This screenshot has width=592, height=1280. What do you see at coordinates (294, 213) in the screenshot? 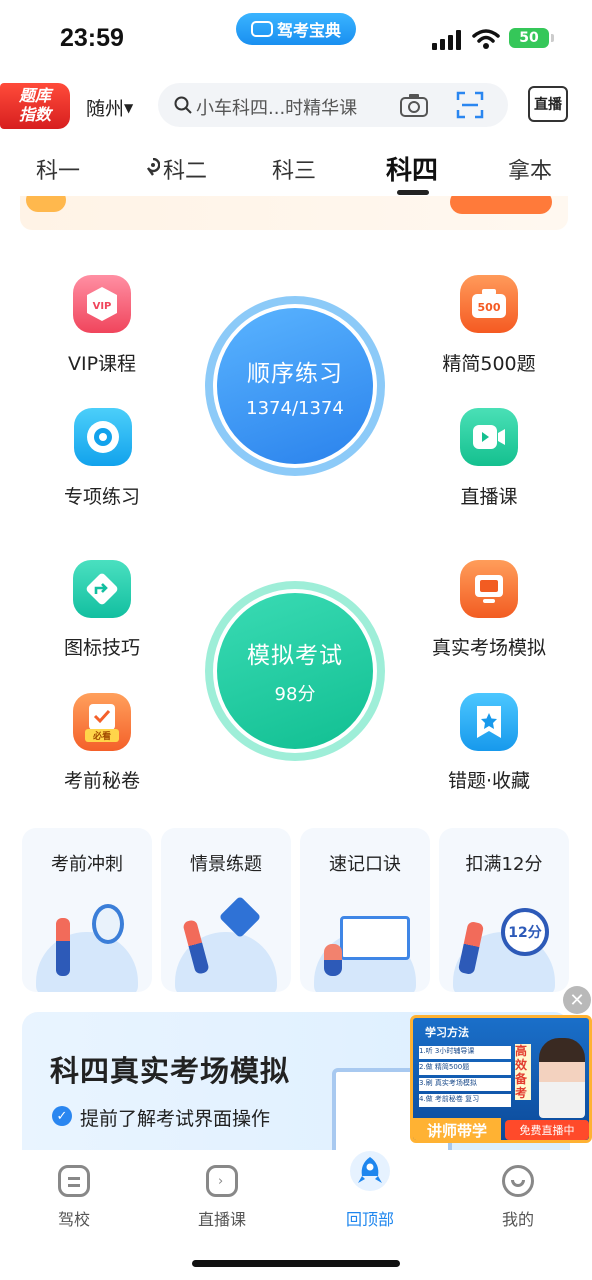
I see `promo-strip-banner` at bounding box center [294, 213].